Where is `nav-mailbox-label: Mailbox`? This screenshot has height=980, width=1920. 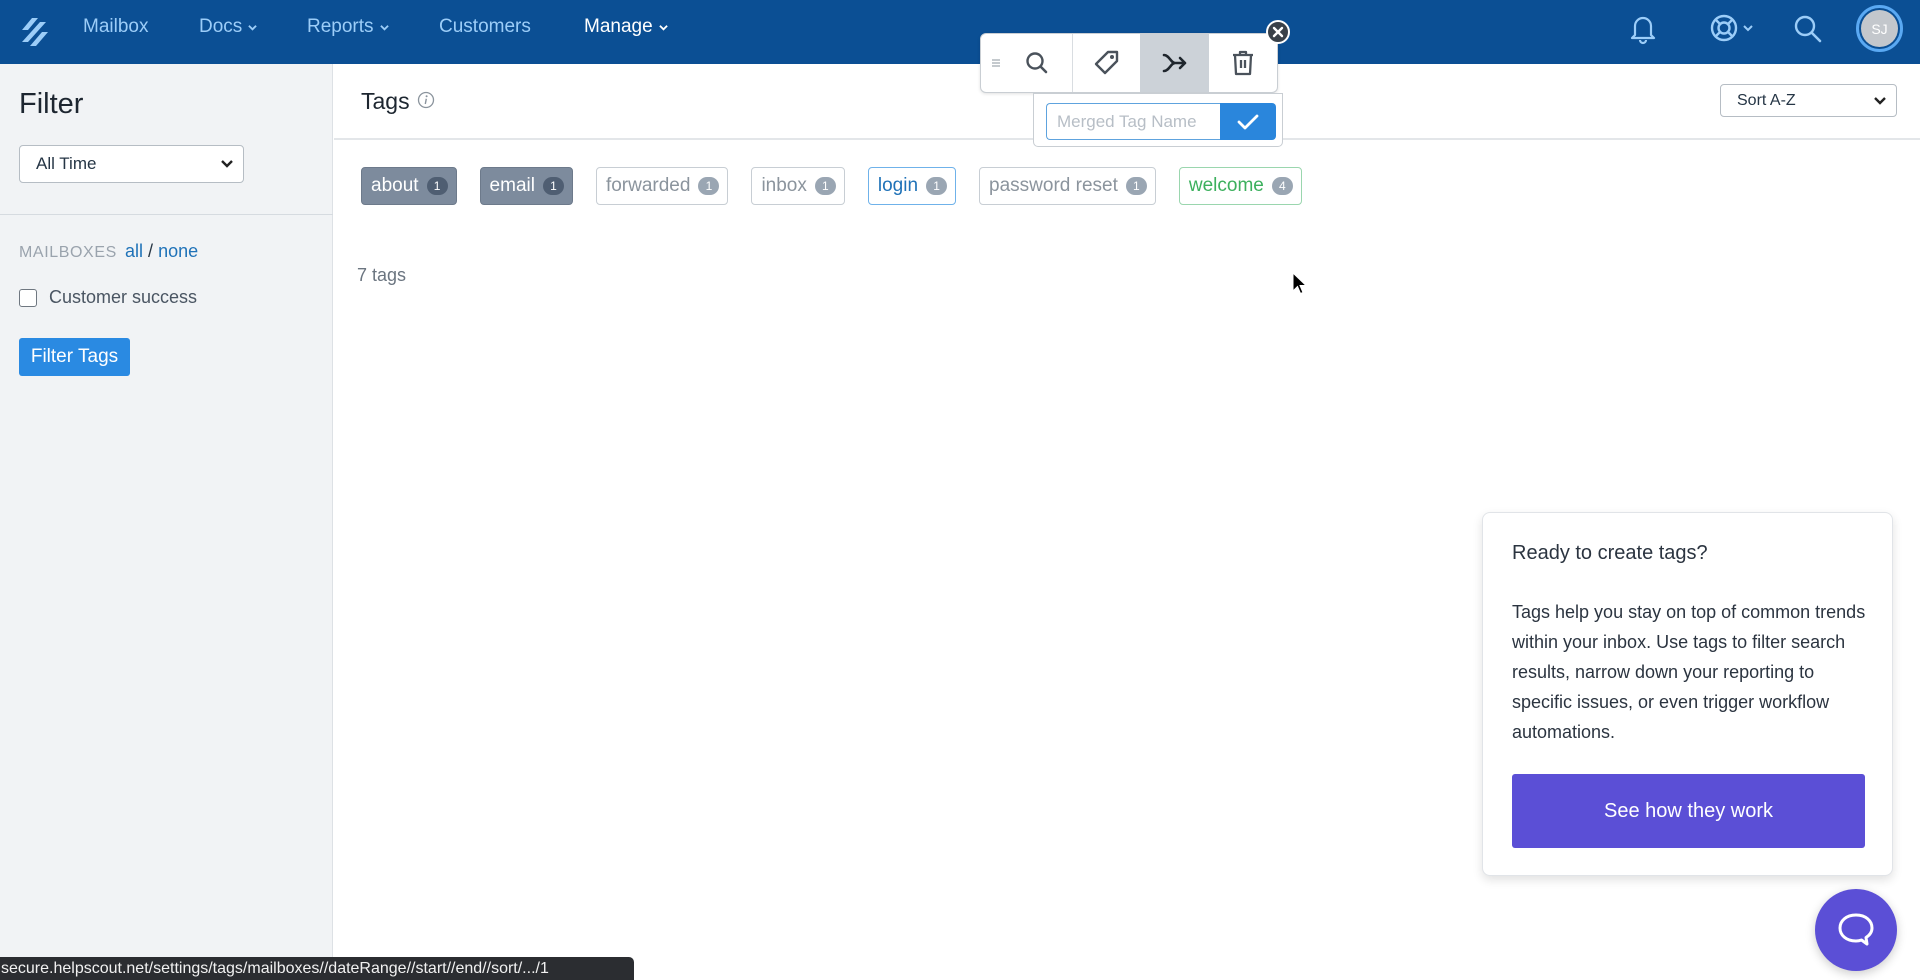 nav-mailbox-label: Mailbox is located at coordinates (116, 26).